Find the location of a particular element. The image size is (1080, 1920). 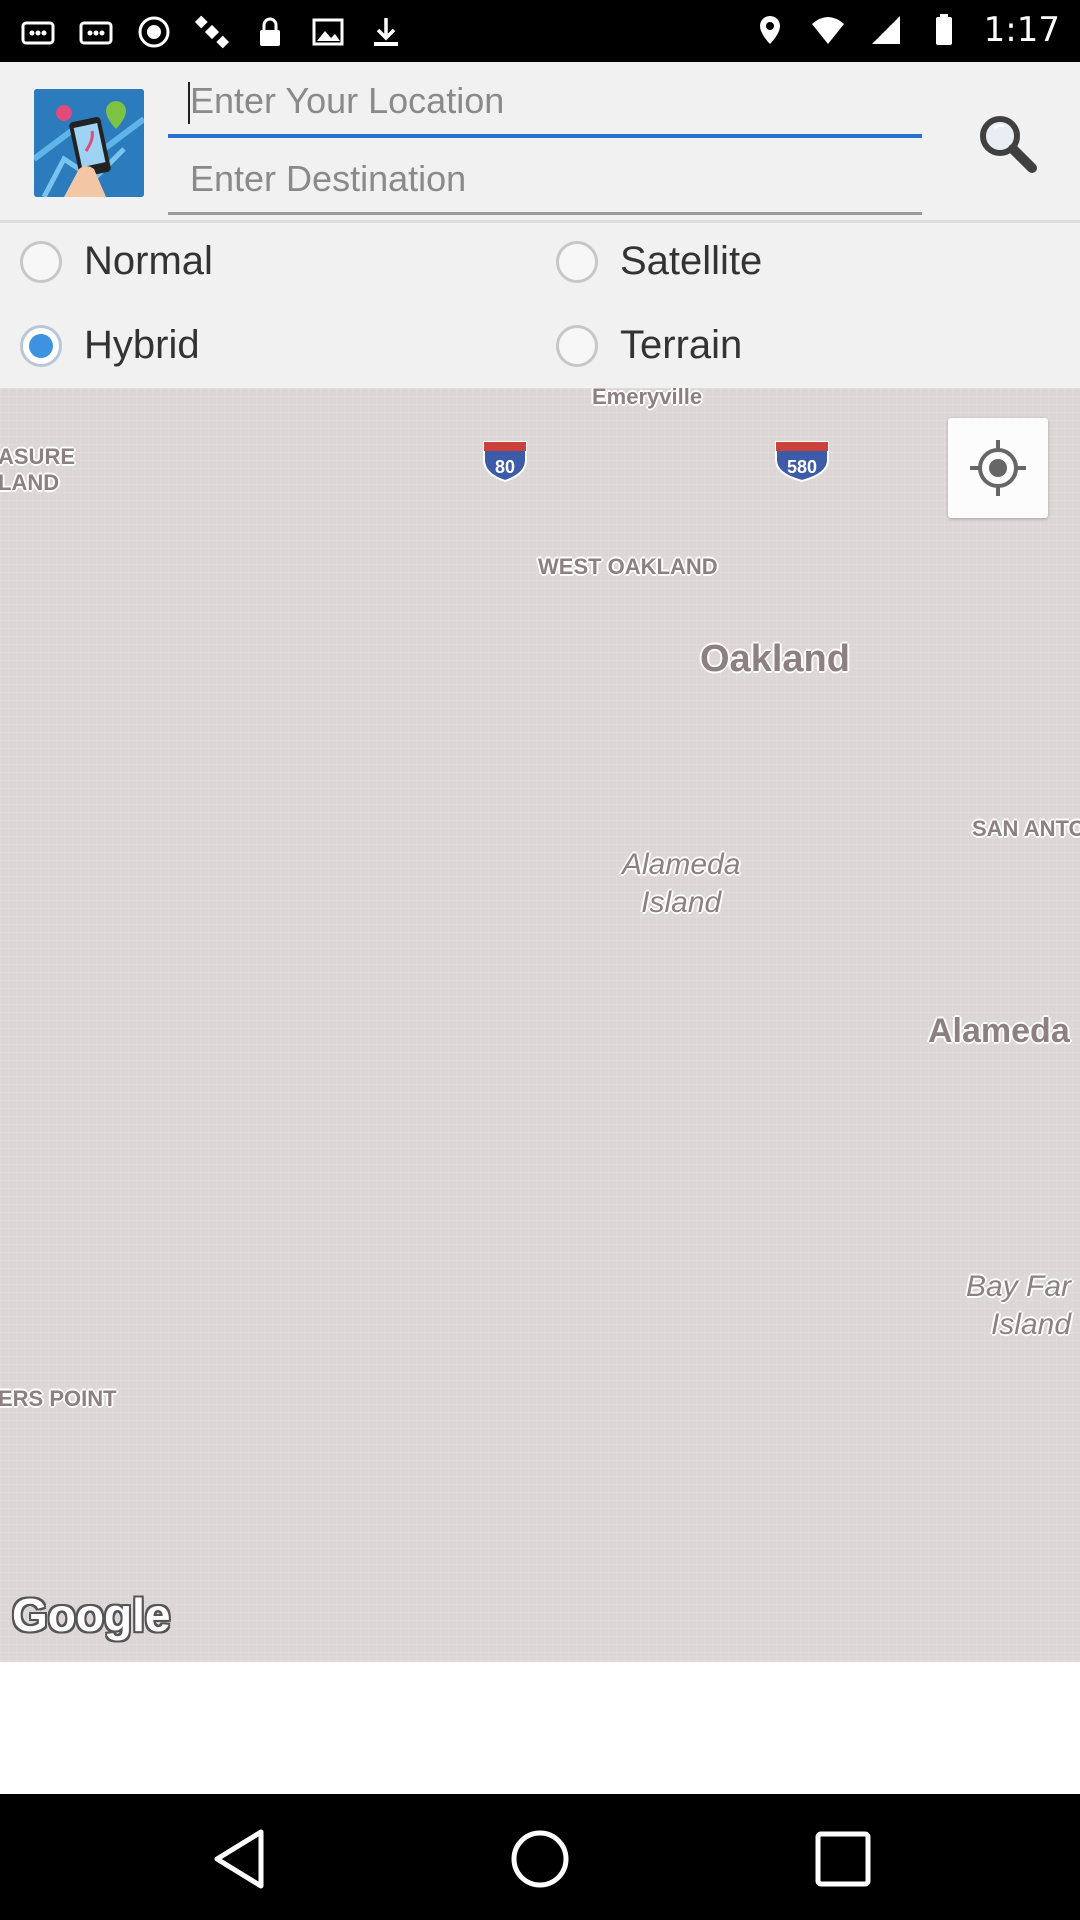

radio-terrain-label: Terrain is located at coordinates (681, 345).